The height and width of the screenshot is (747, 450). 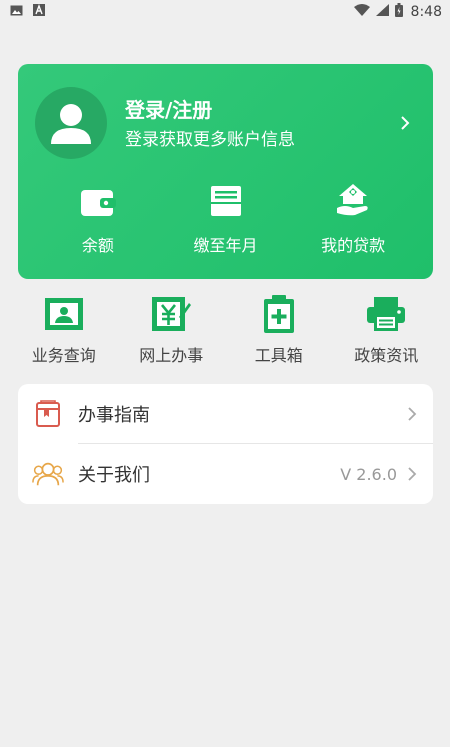 I want to click on printer-receipt-icon, so click(x=226, y=198).